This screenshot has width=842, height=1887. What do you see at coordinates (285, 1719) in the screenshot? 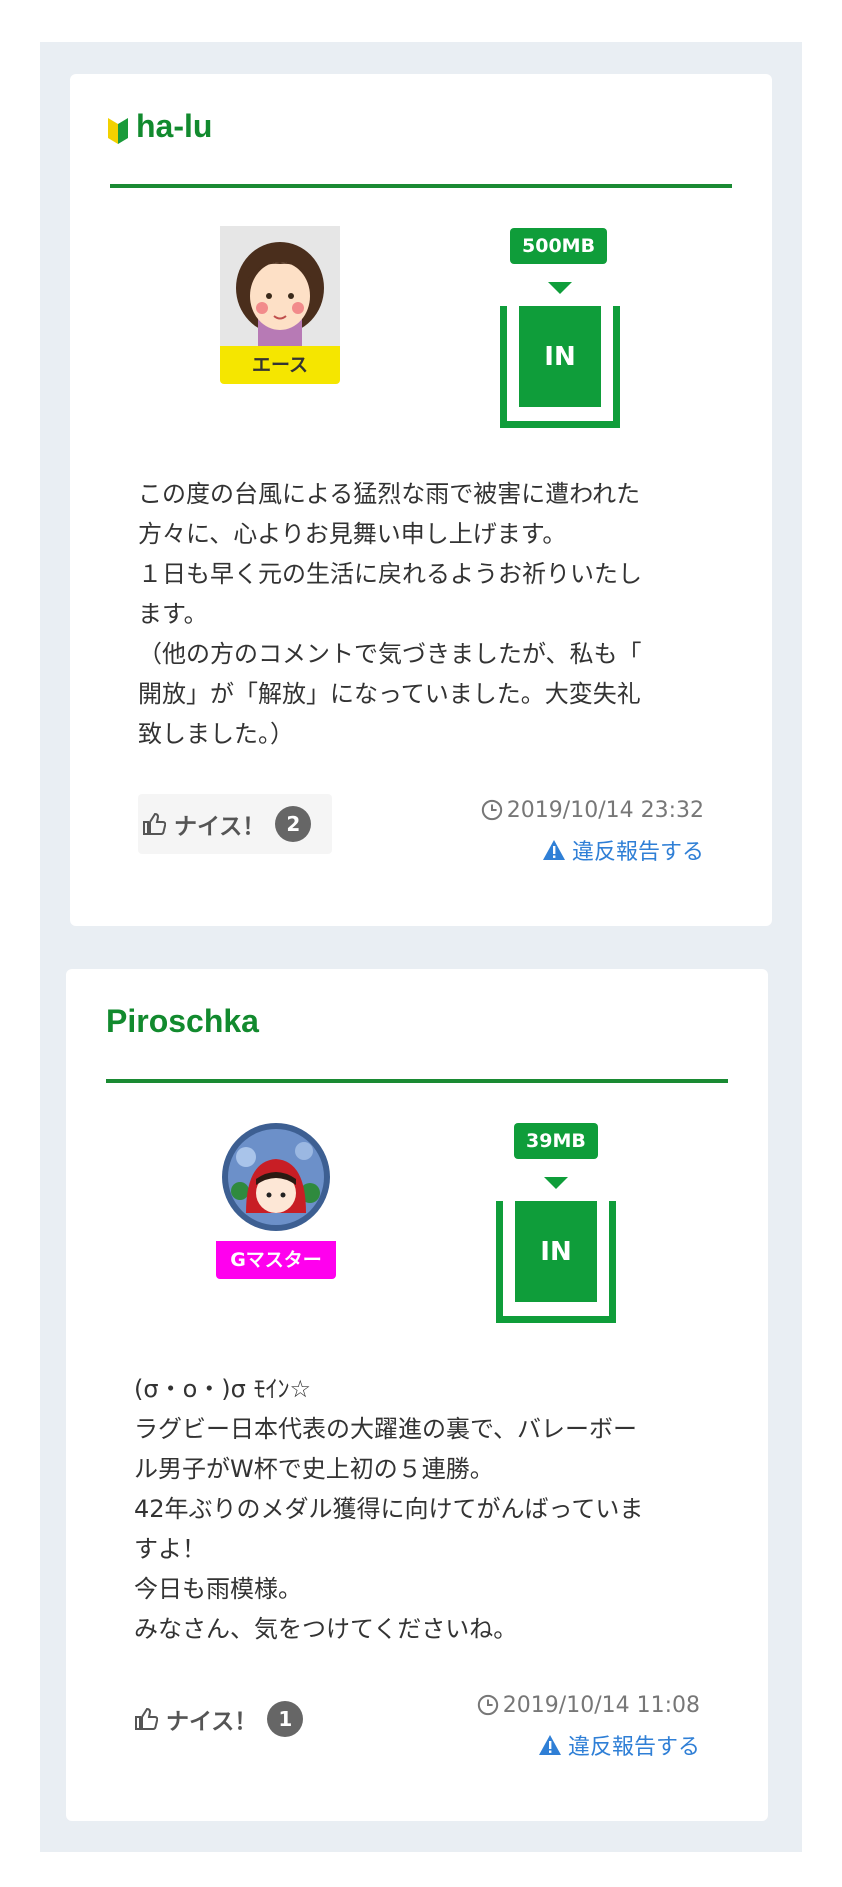
I see `nice-count-badge: 1` at bounding box center [285, 1719].